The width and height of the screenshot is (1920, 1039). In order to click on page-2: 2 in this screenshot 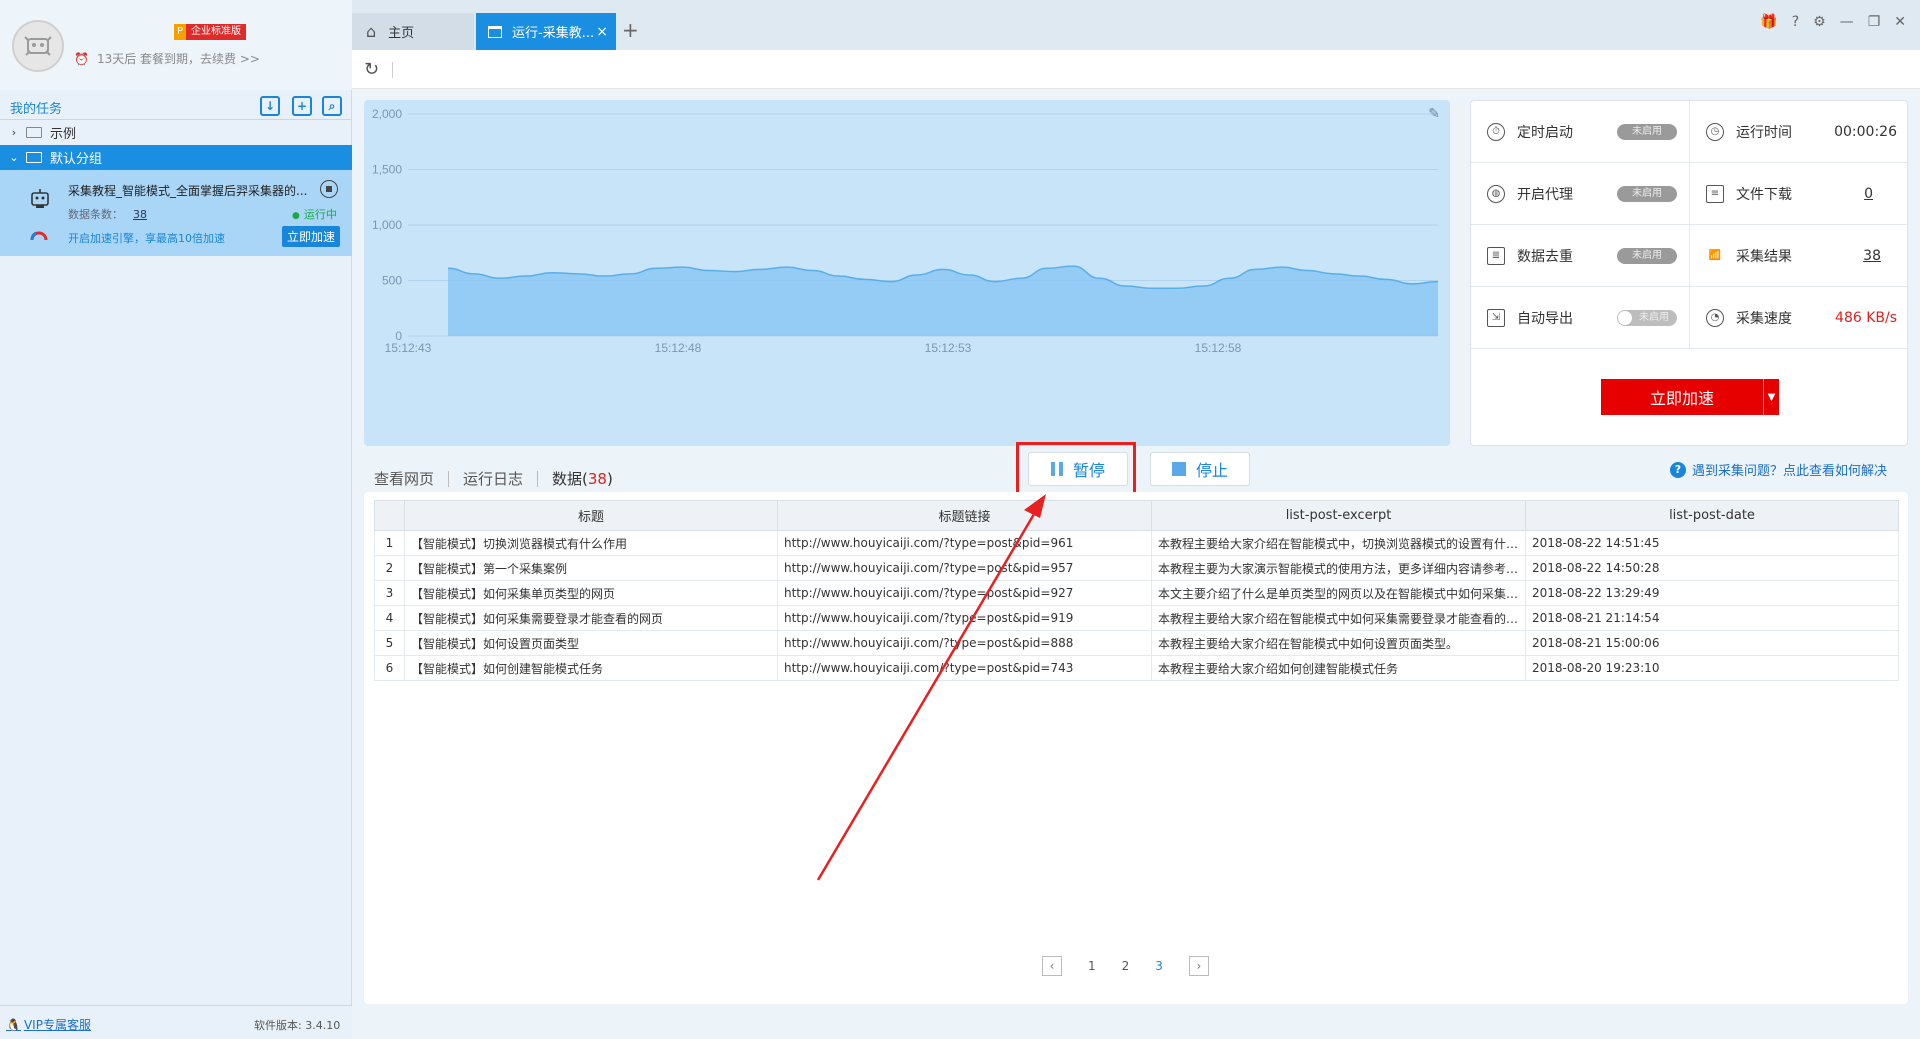, I will do `click(1126, 966)`.